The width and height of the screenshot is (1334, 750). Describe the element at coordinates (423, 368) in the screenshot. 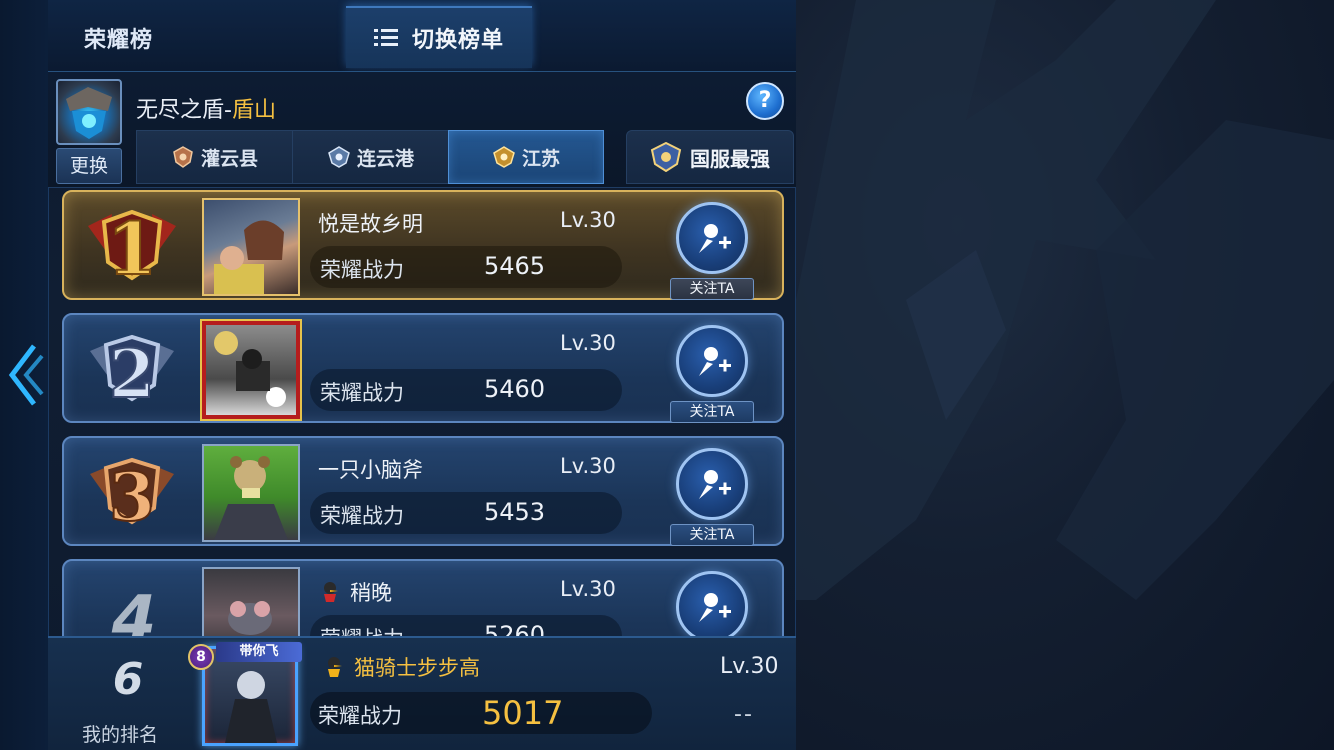

I see `ranking-row: 2 Lv.30 荣耀战力 5460 关注TA` at that location.